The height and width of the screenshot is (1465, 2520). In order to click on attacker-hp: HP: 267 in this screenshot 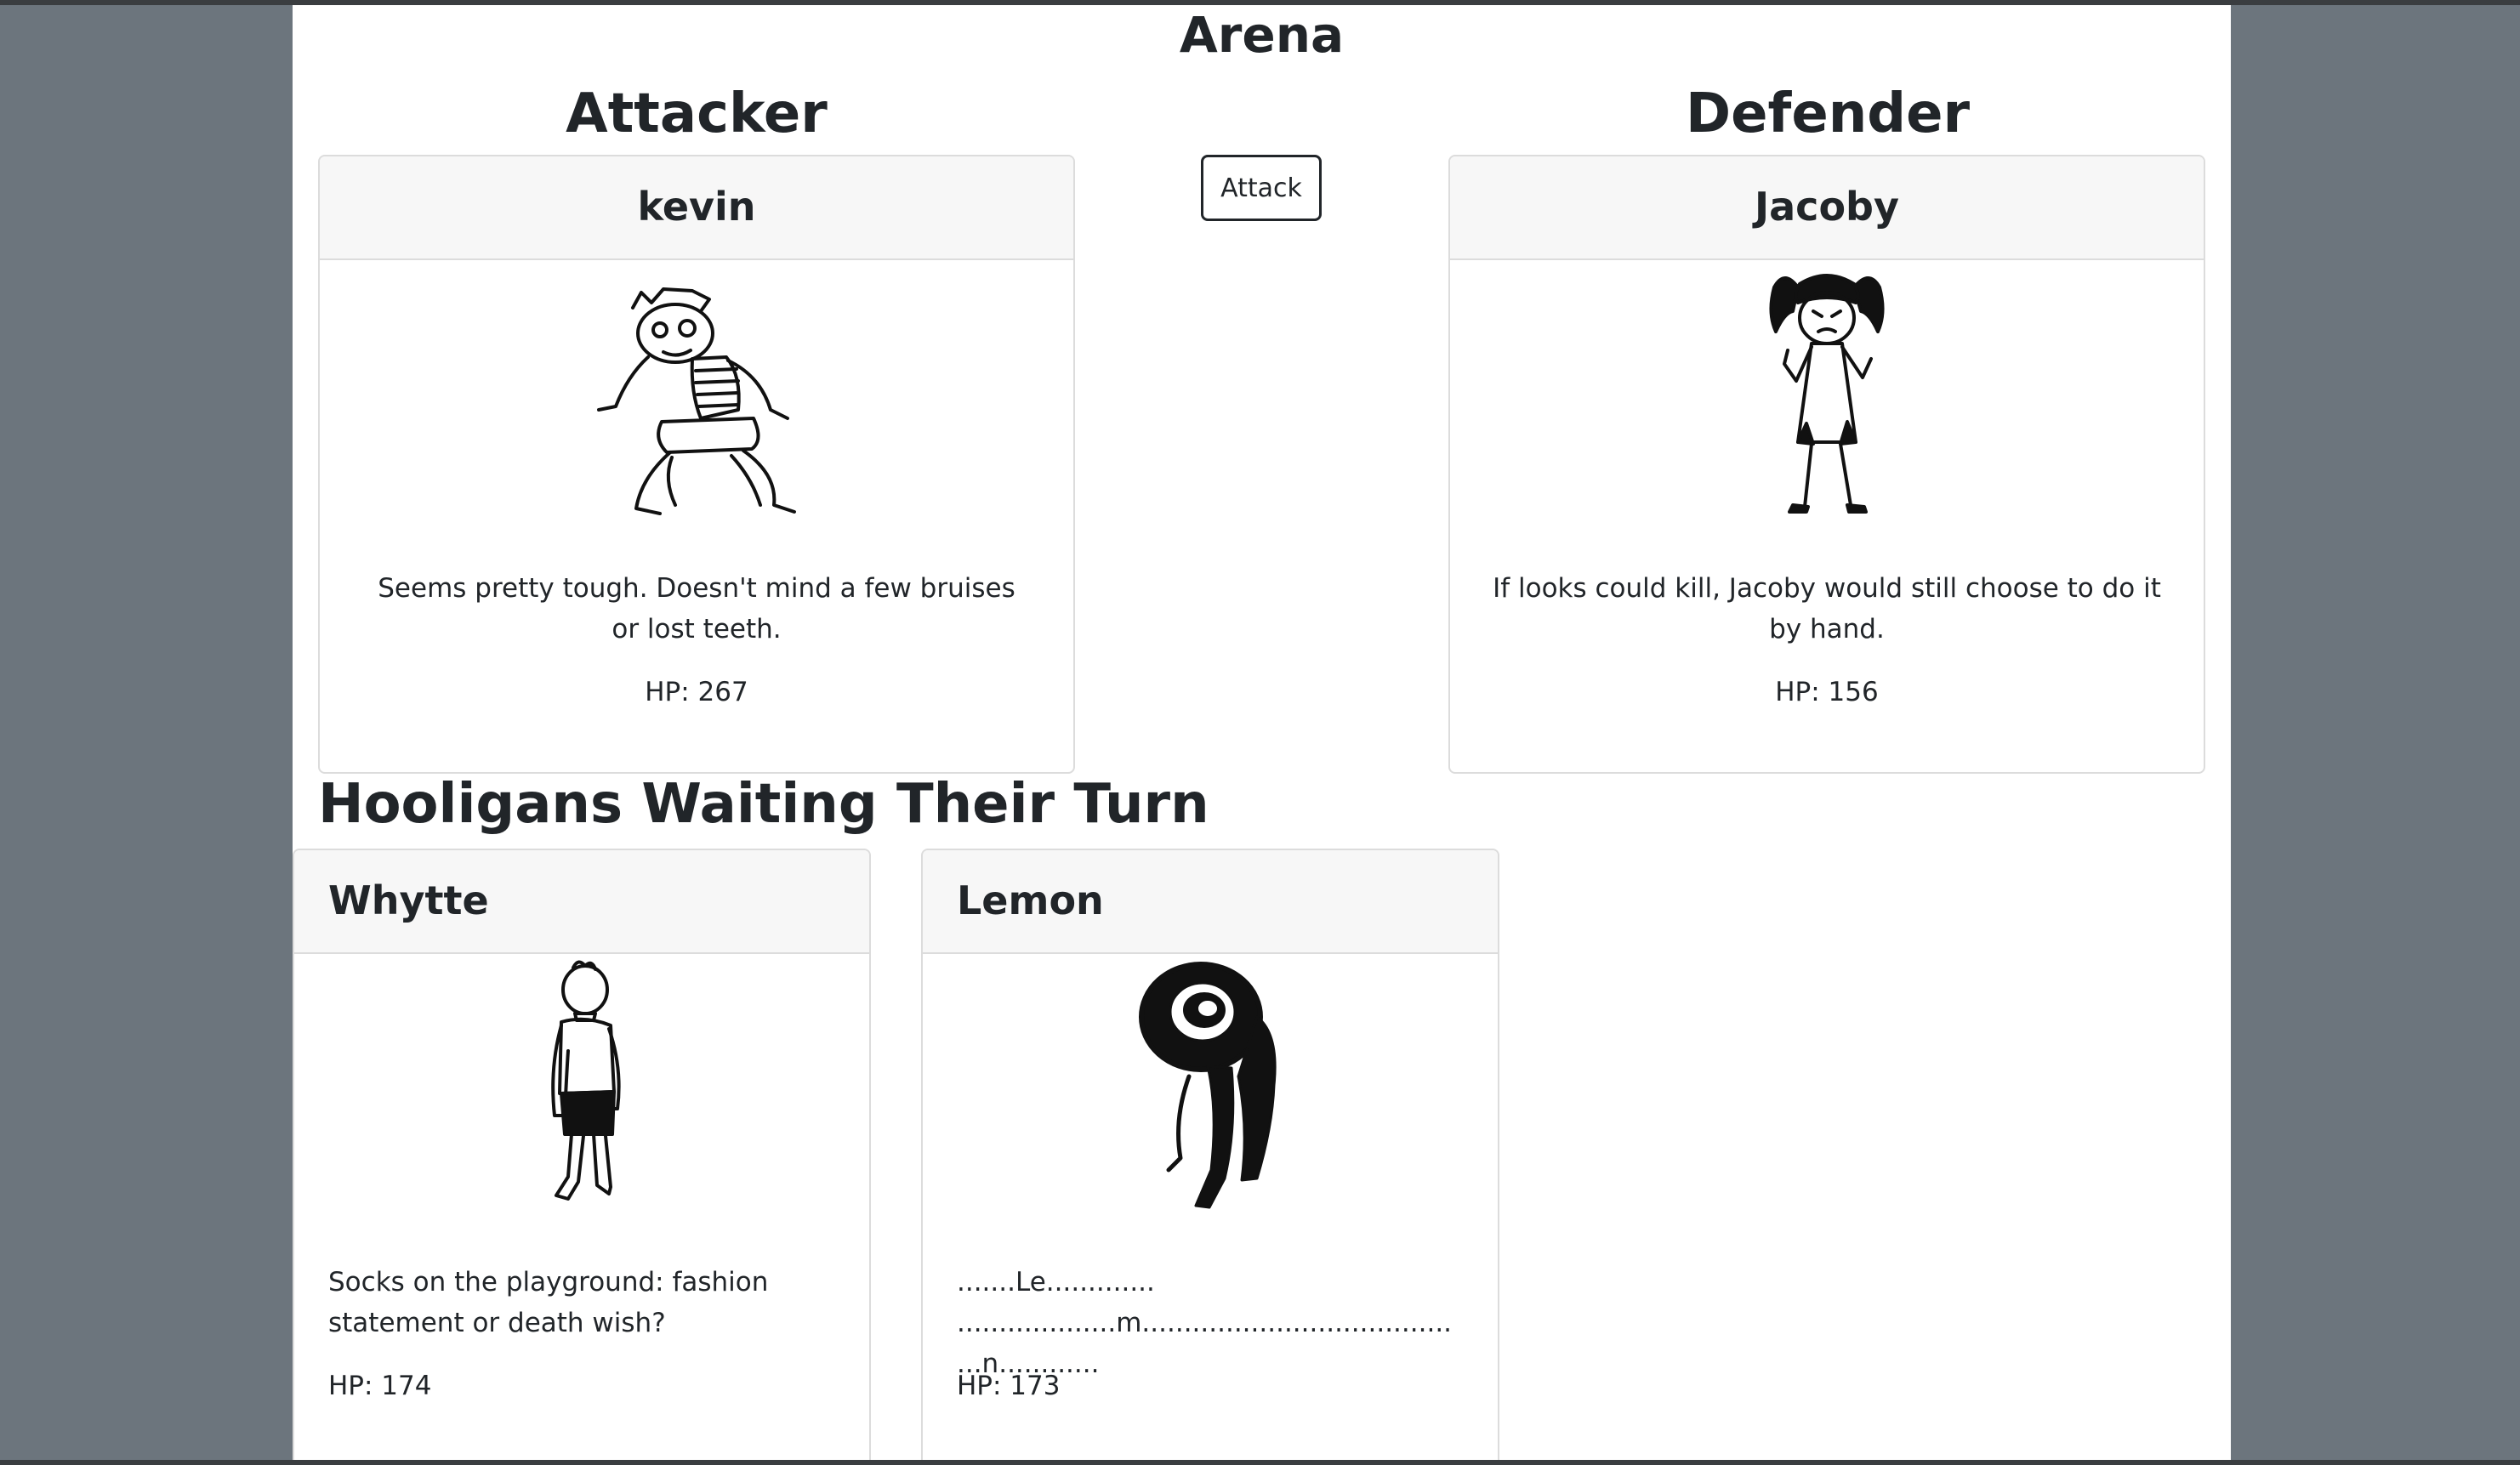, I will do `click(696, 692)`.